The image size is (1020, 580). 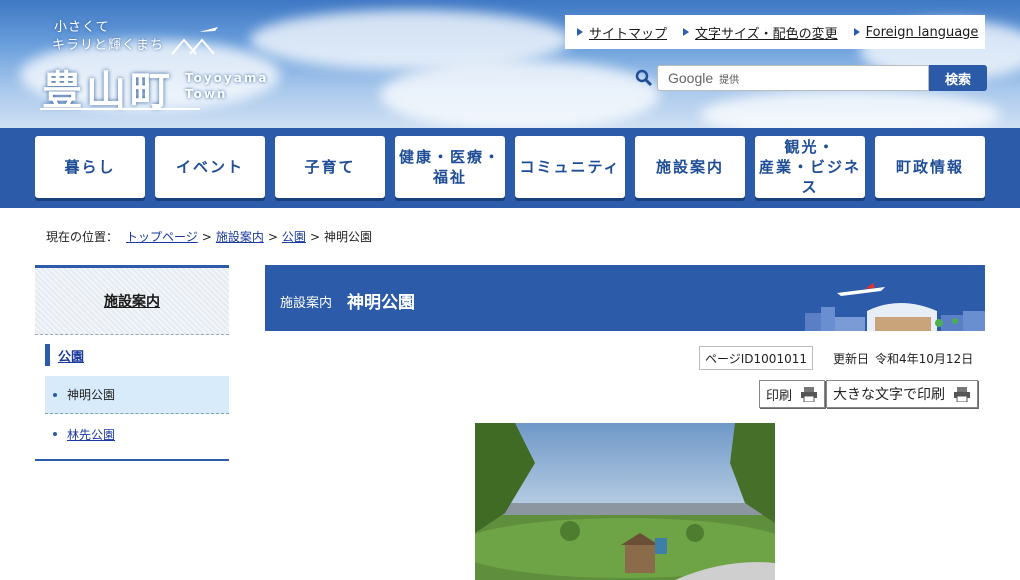 What do you see at coordinates (809, 177) in the screenshot?
I see `nav-label-line-2: 産業・ビジネス` at bounding box center [809, 177].